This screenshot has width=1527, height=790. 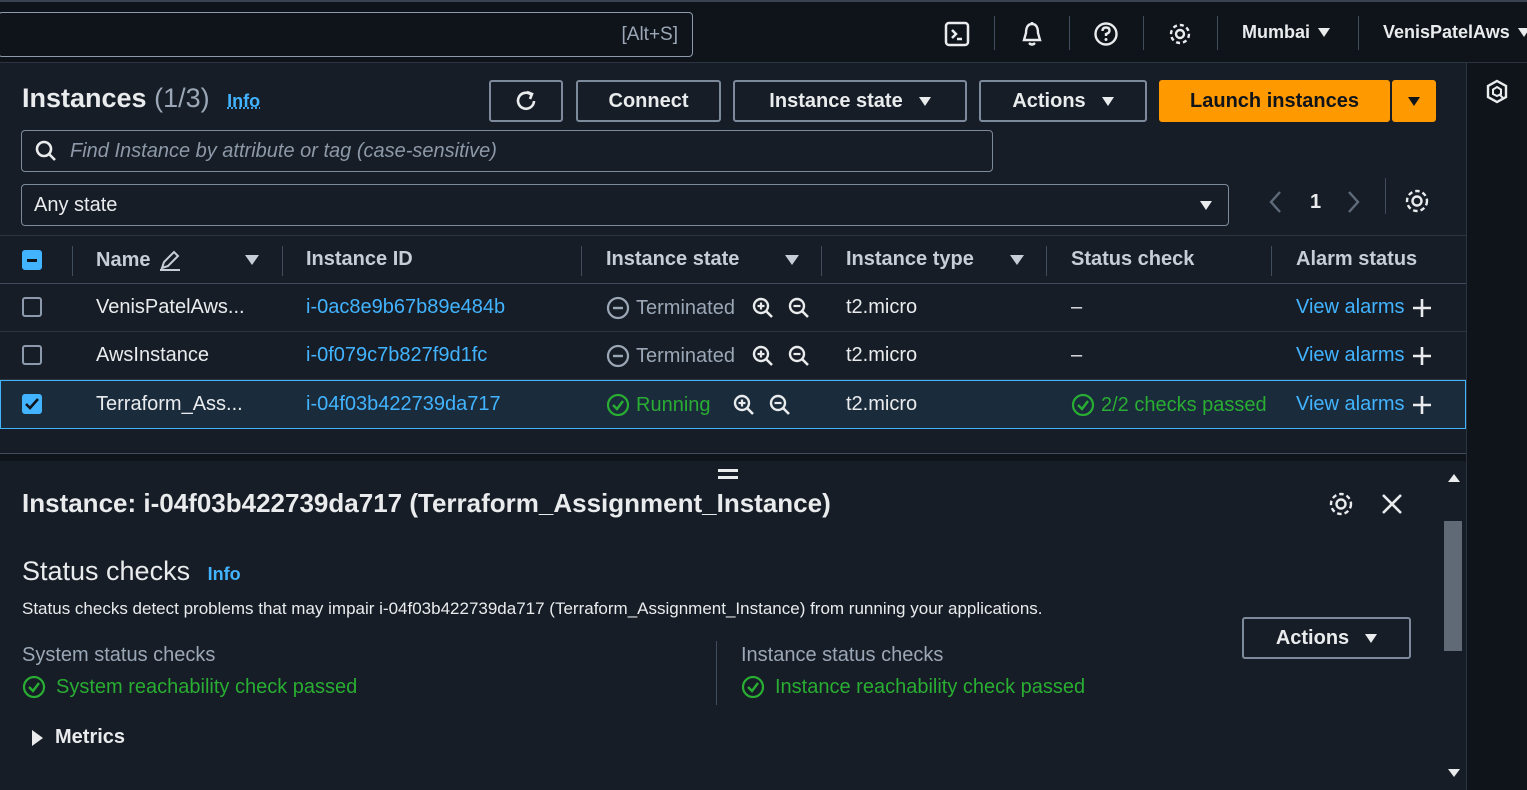 I want to click on column-instance-state: Instance state, so click(x=672, y=259).